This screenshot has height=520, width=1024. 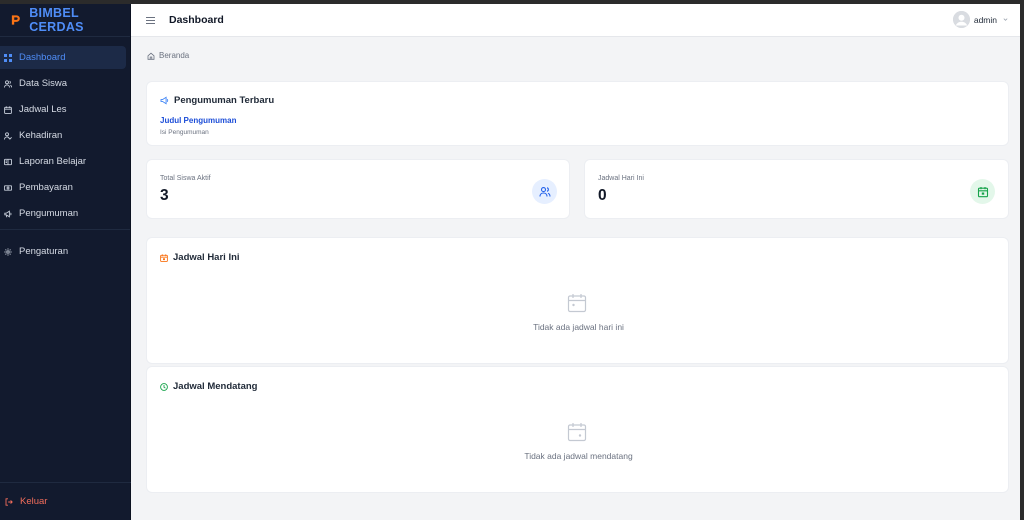 What do you see at coordinates (44, 251) in the screenshot?
I see `sidebar-item-label: Pengaturan` at bounding box center [44, 251].